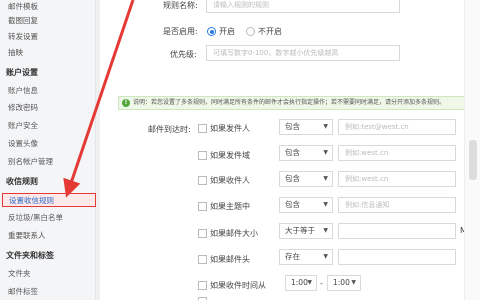  What do you see at coordinates (23, 292) in the screenshot?
I see `sidebar-item-mail-labels: 邮件标签` at bounding box center [23, 292].